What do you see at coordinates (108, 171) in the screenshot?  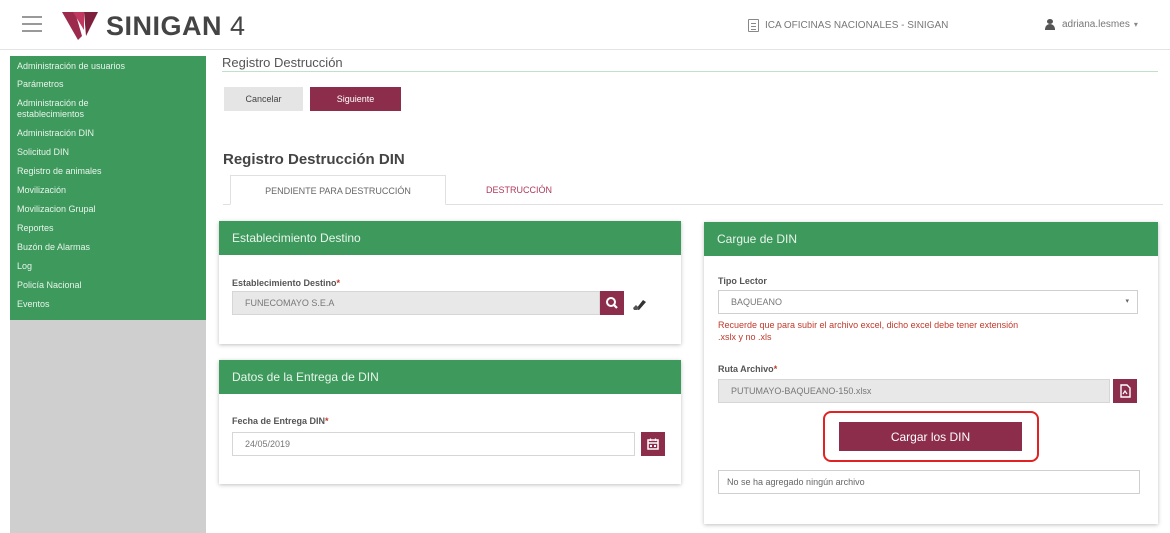 I see `sidebar-item-registro-animales: Registro de animales` at bounding box center [108, 171].